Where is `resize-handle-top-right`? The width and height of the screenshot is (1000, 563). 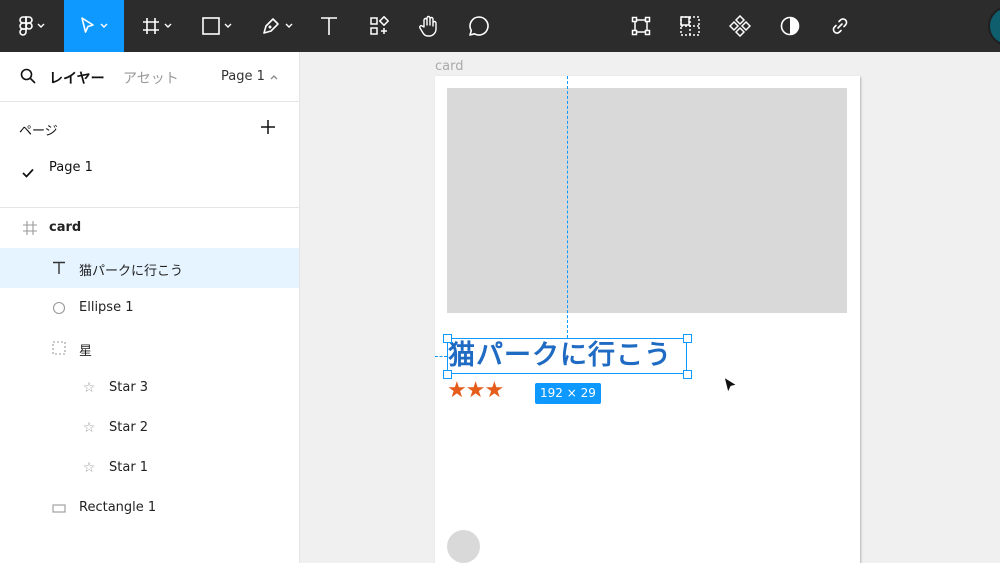
resize-handle-top-right is located at coordinates (687, 338).